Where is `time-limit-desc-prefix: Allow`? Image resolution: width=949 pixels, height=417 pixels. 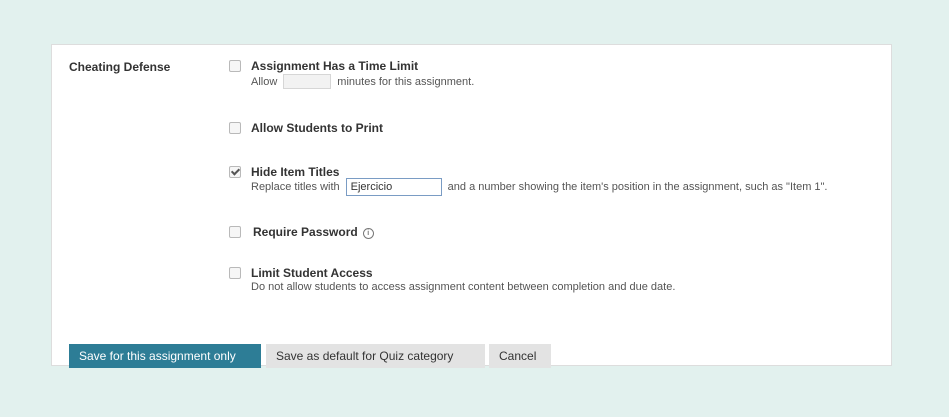 time-limit-desc-prefix: Allow is located at coordinates (264, 81).